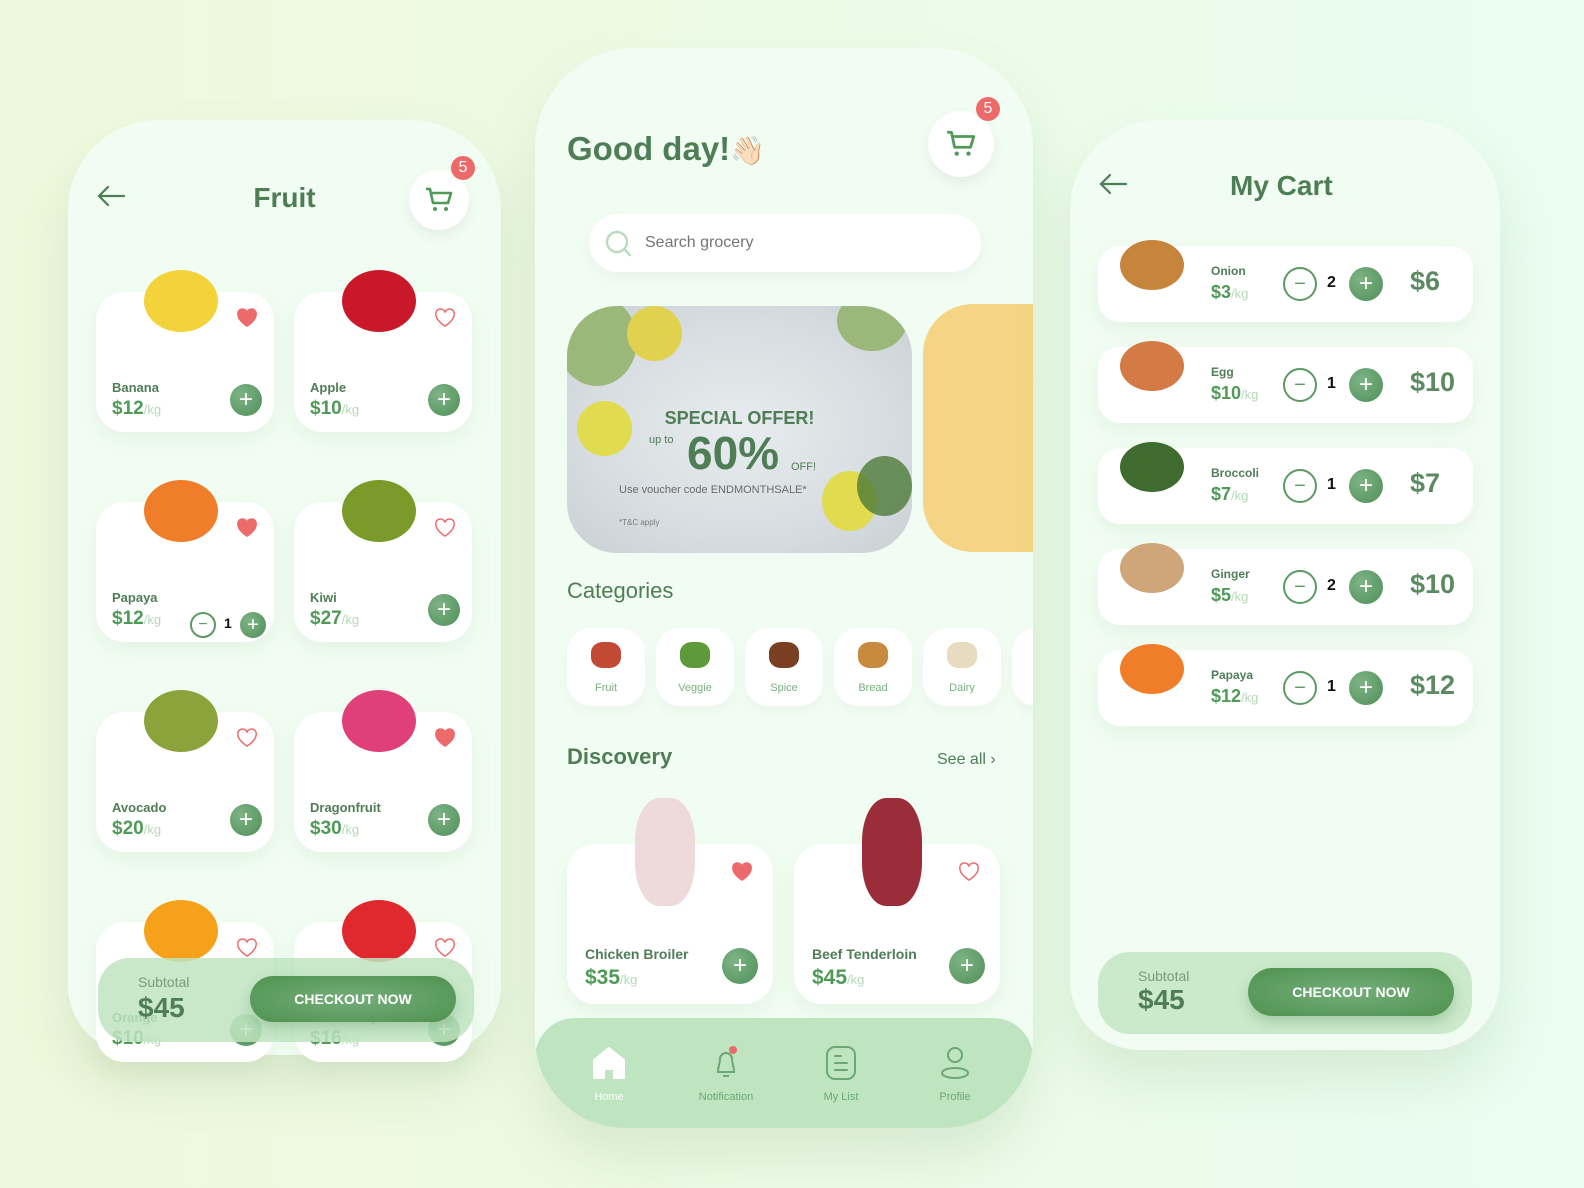 The width and height of the screenshot is (1584, 1188). What do you see at coordinates (185, 771) in the screenshot?
I see `product-card: Avocado $20/kg +` at bounding box center [185, 771].